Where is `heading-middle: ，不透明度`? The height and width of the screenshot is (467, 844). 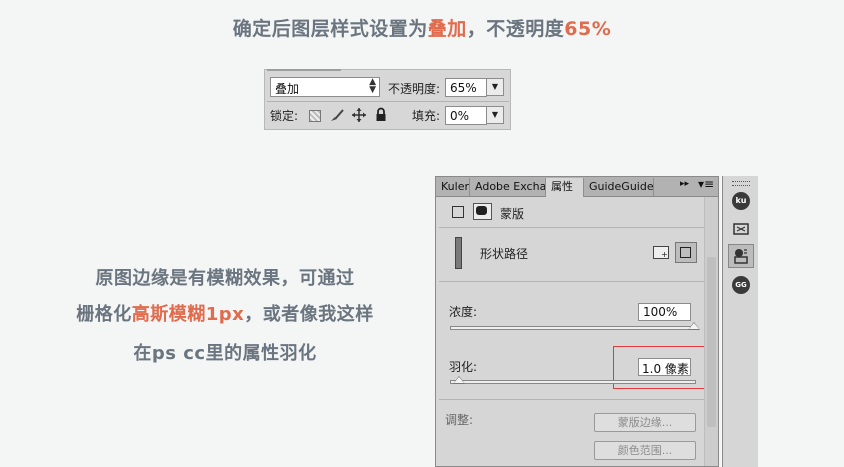
heading-middle: ，不透明度 is located at coordinates (515, 29).